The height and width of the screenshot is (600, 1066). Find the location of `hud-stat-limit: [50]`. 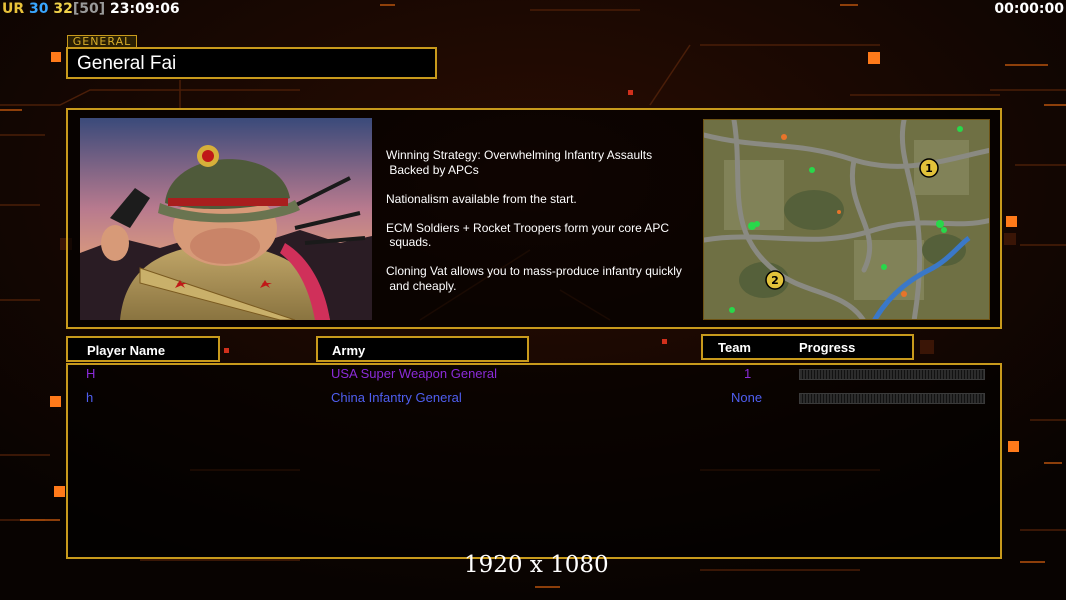

hud-stat-limit: [50] is located at coordinates (89, 9).